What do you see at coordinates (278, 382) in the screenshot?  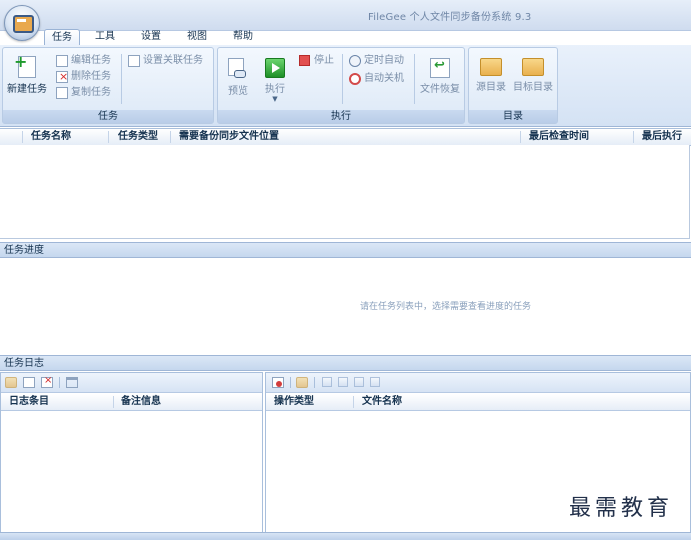 I see `red-doc-icon` at bounding box center [278, 382].